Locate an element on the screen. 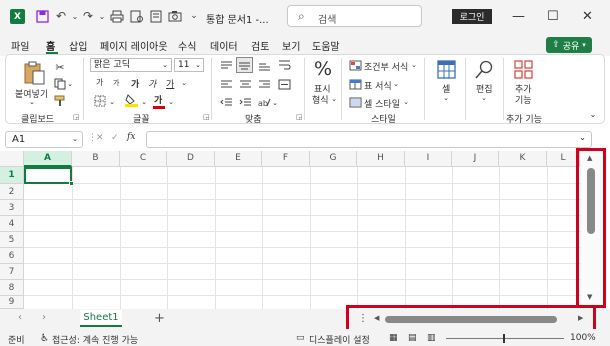  font-launcher-icon: ◲ is located at coordinates (206, 117).